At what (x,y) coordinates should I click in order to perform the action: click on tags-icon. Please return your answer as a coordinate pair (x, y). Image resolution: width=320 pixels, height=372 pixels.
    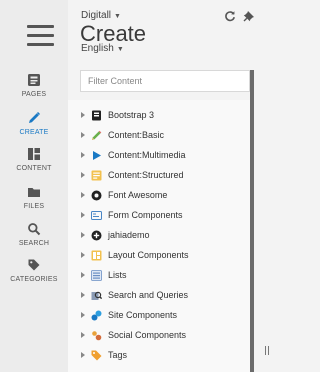
    Looking at the image, I should click on (96, 355).